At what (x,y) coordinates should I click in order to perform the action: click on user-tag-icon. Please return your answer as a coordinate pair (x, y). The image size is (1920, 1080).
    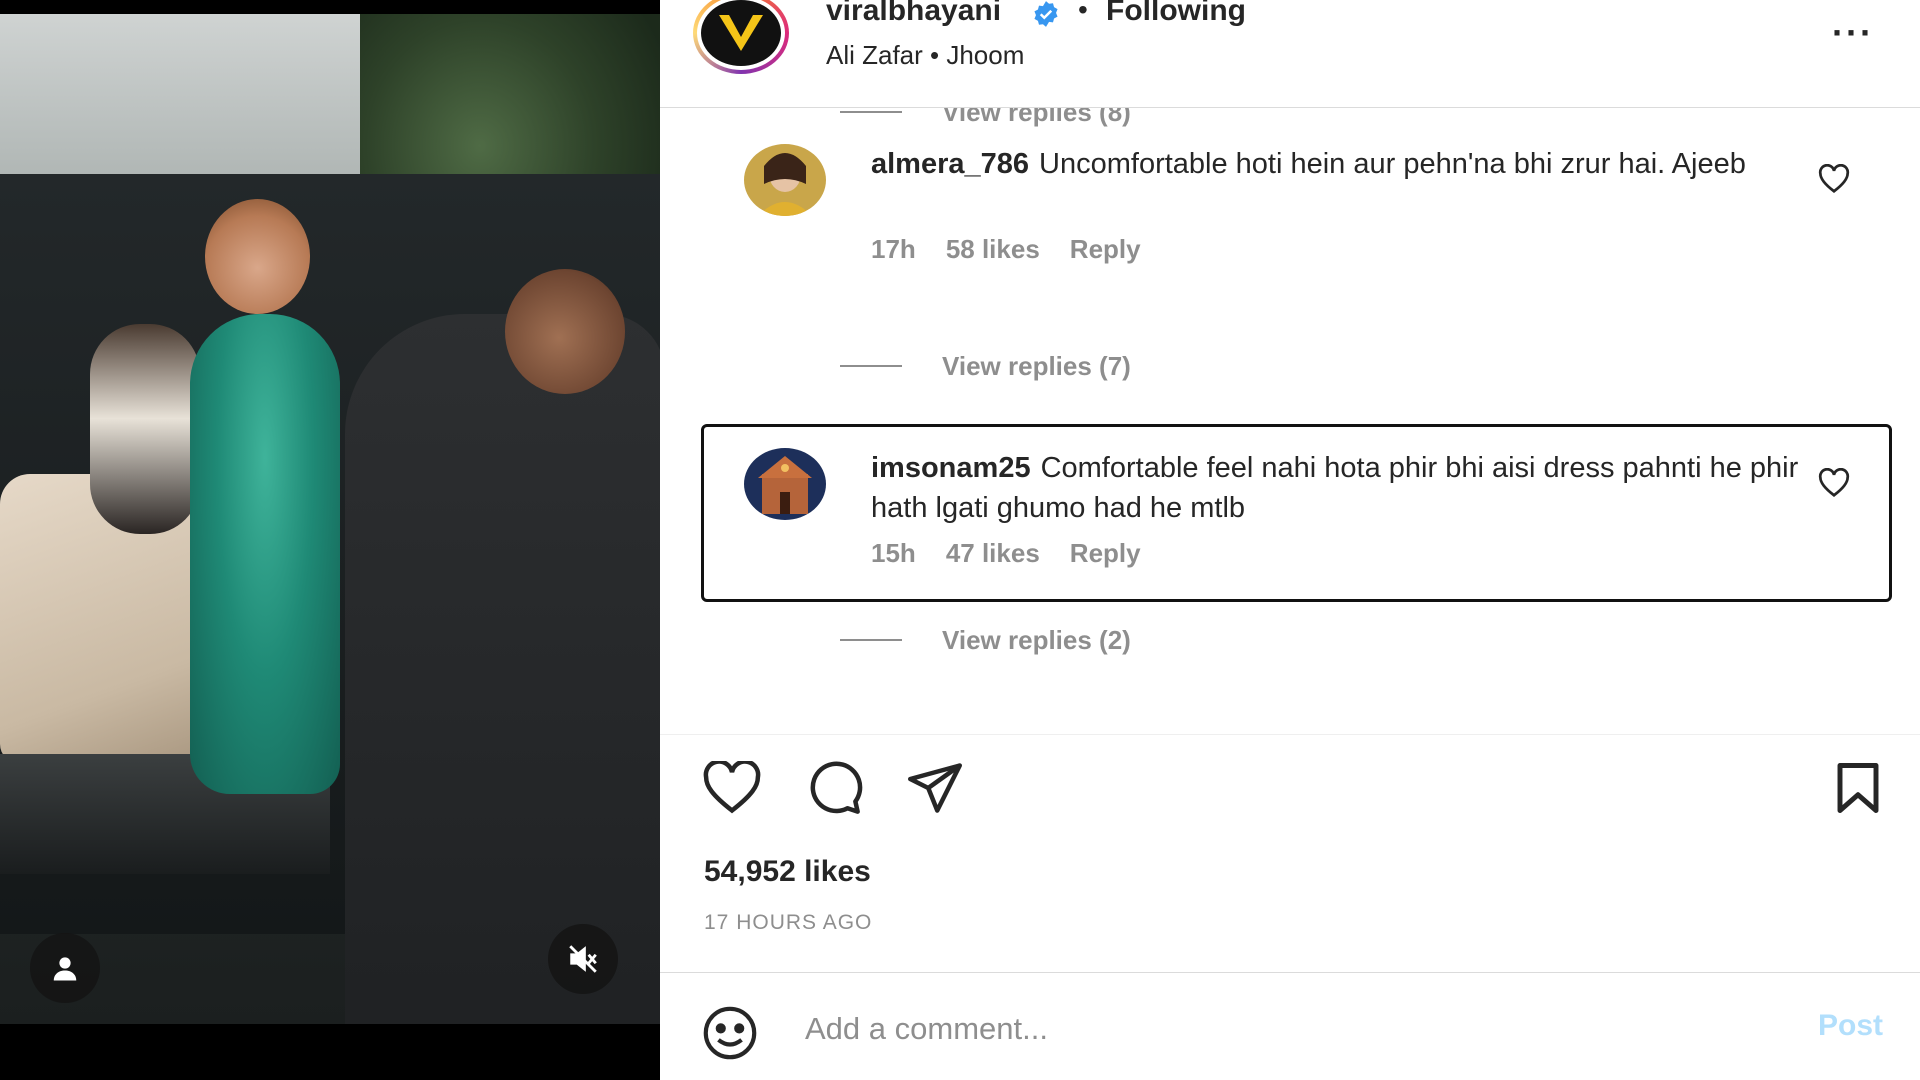
    Looking at the image, I should click on (65, 969).